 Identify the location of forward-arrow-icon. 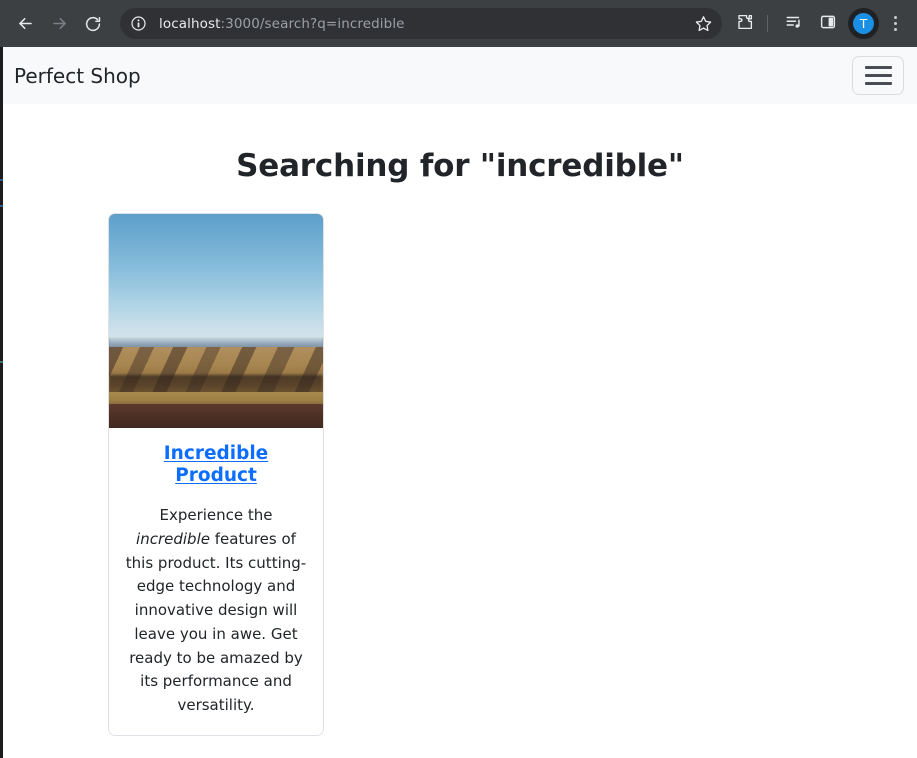
(59, 23).